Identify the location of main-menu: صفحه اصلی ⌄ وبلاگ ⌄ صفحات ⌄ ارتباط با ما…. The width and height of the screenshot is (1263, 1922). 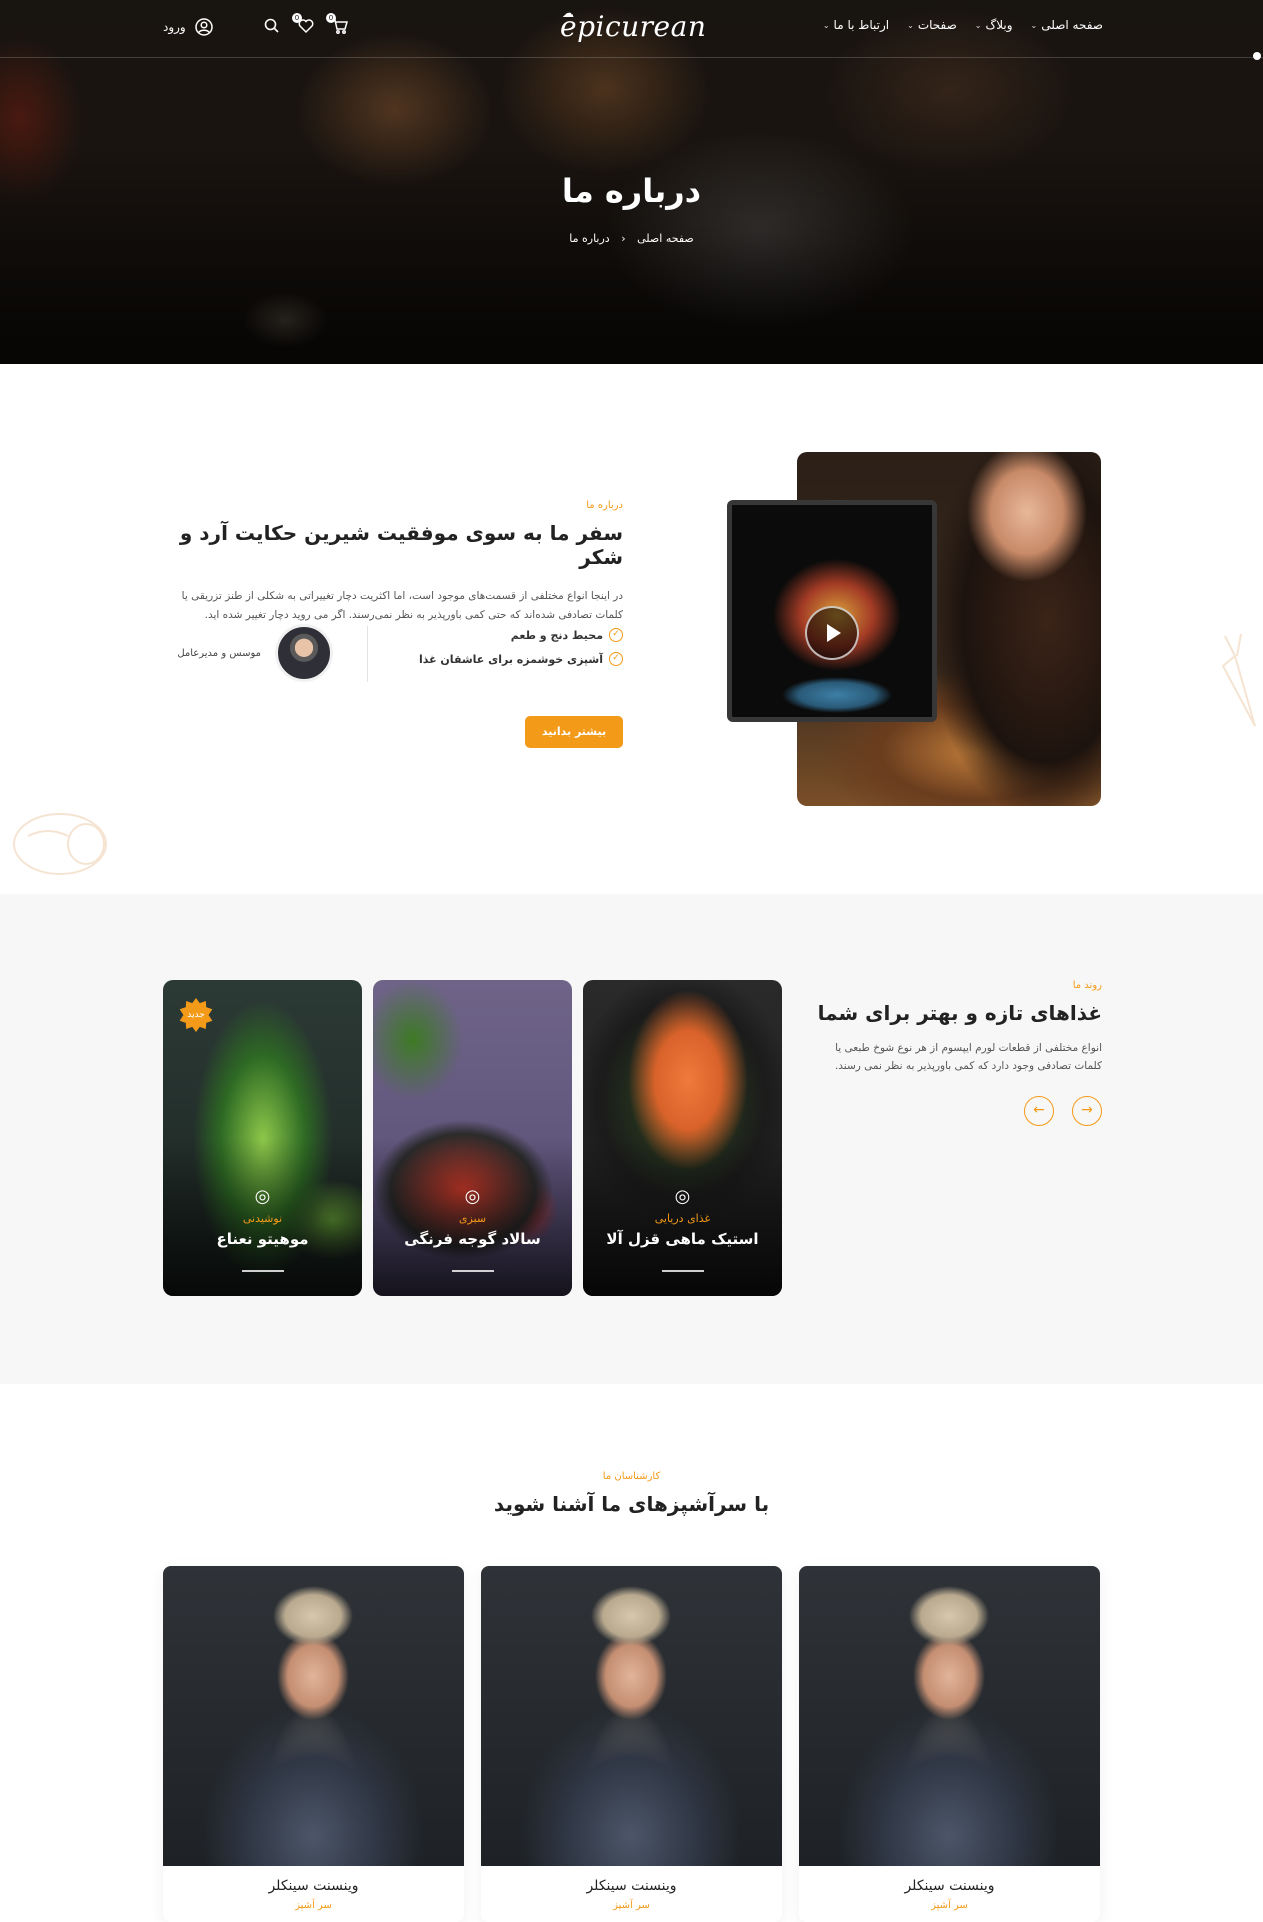
(963, 25).